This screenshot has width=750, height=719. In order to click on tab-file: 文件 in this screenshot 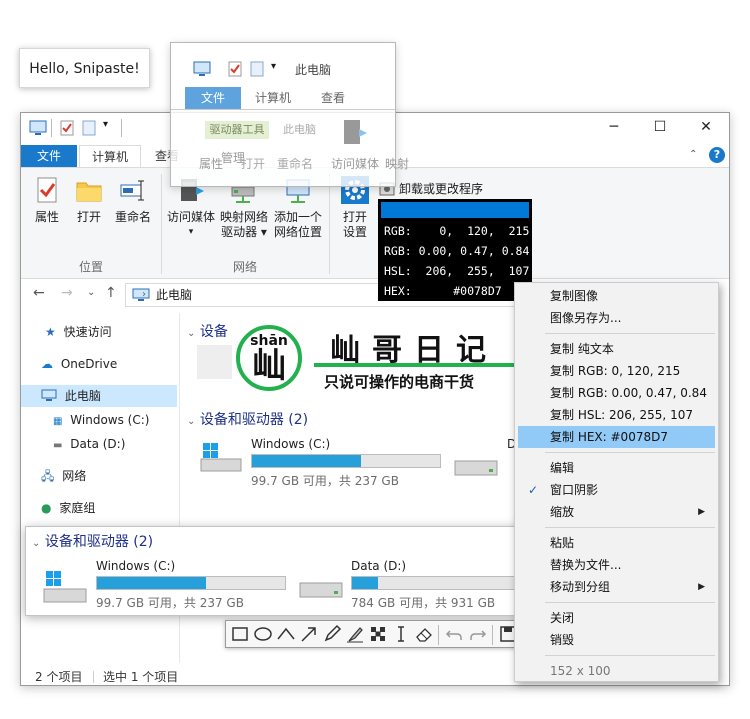, I will do `click(49, 156)`.